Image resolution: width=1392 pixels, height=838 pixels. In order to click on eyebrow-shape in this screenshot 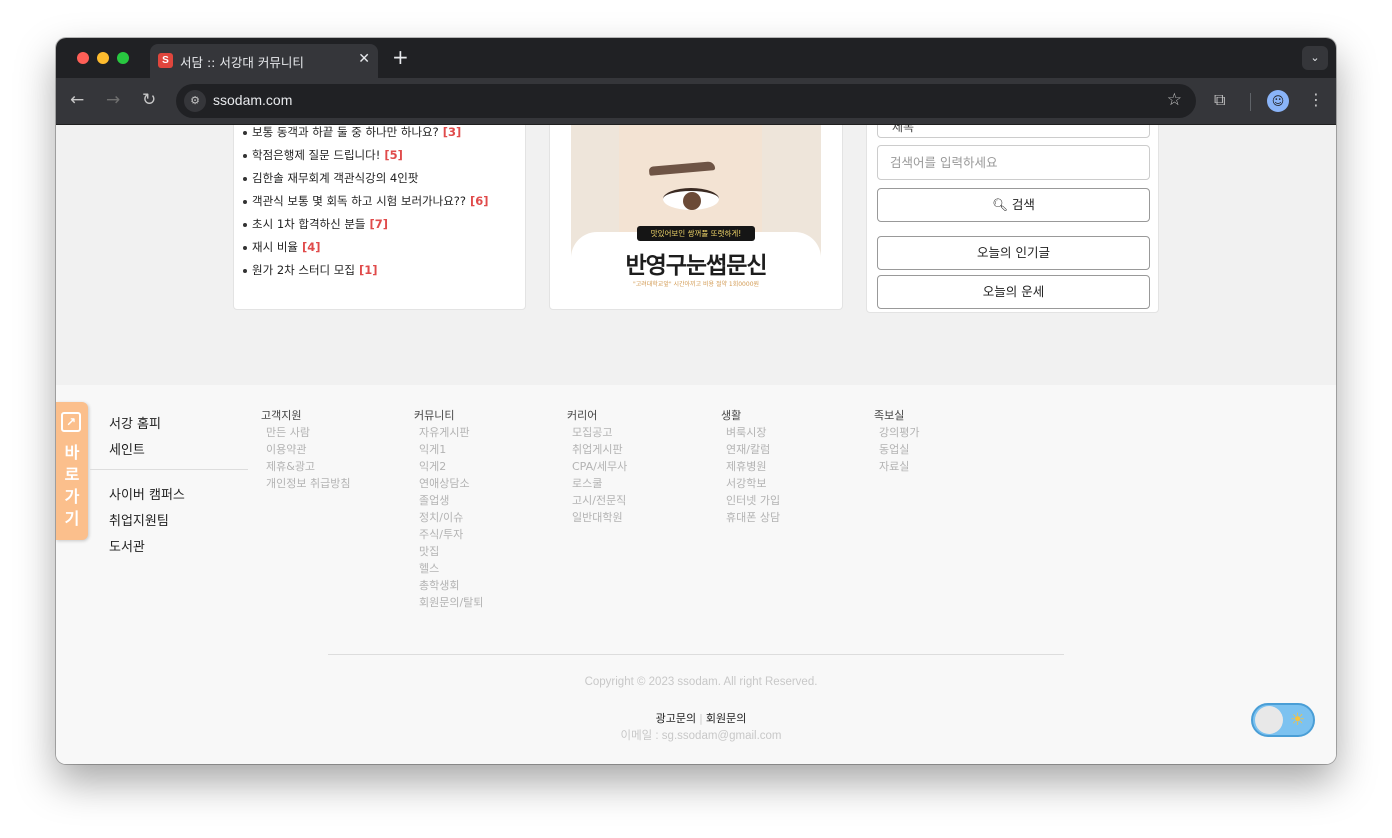, I will do `click(682, 168)`.